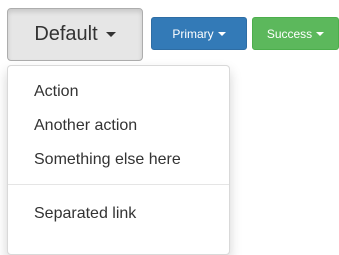 This screenshot has height=255, width=339. What do you see at coordinates (118, 97) in the screenshot?
I see `menu-item-action: Action` at bounding box center [118, 97].